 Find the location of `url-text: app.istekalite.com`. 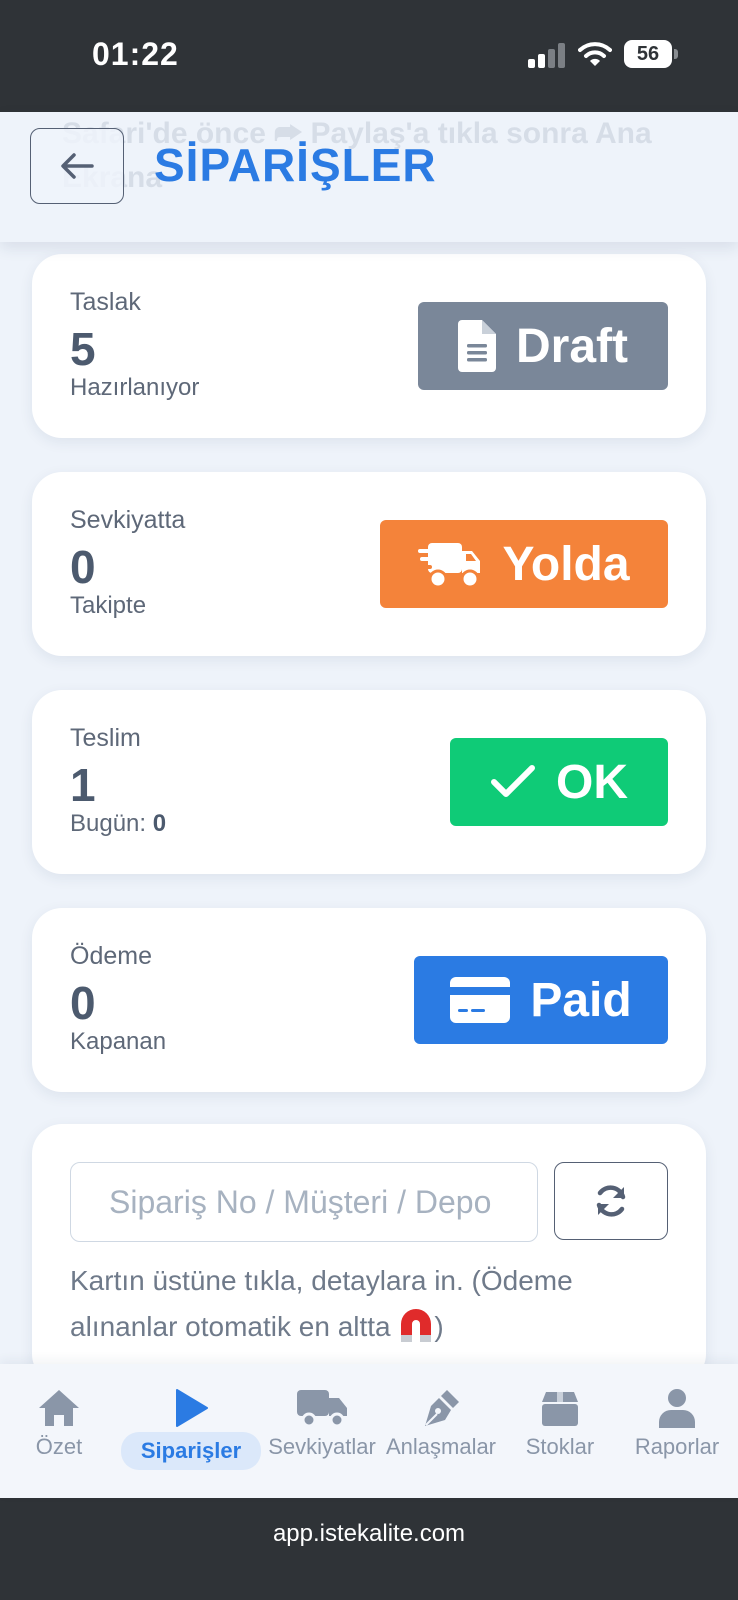

url-text: app.istekalite.com is located at coordinates (369, 1533).